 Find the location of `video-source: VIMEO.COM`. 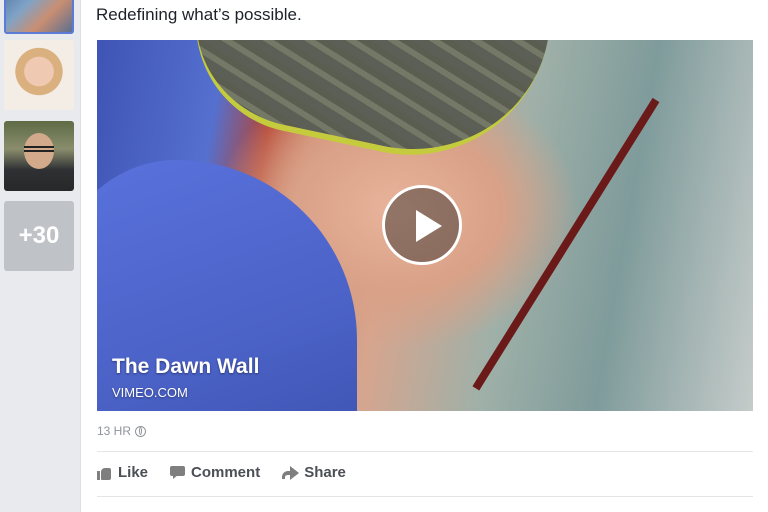

video-source: VIMEO.COM is located at coordinates (150, 392).